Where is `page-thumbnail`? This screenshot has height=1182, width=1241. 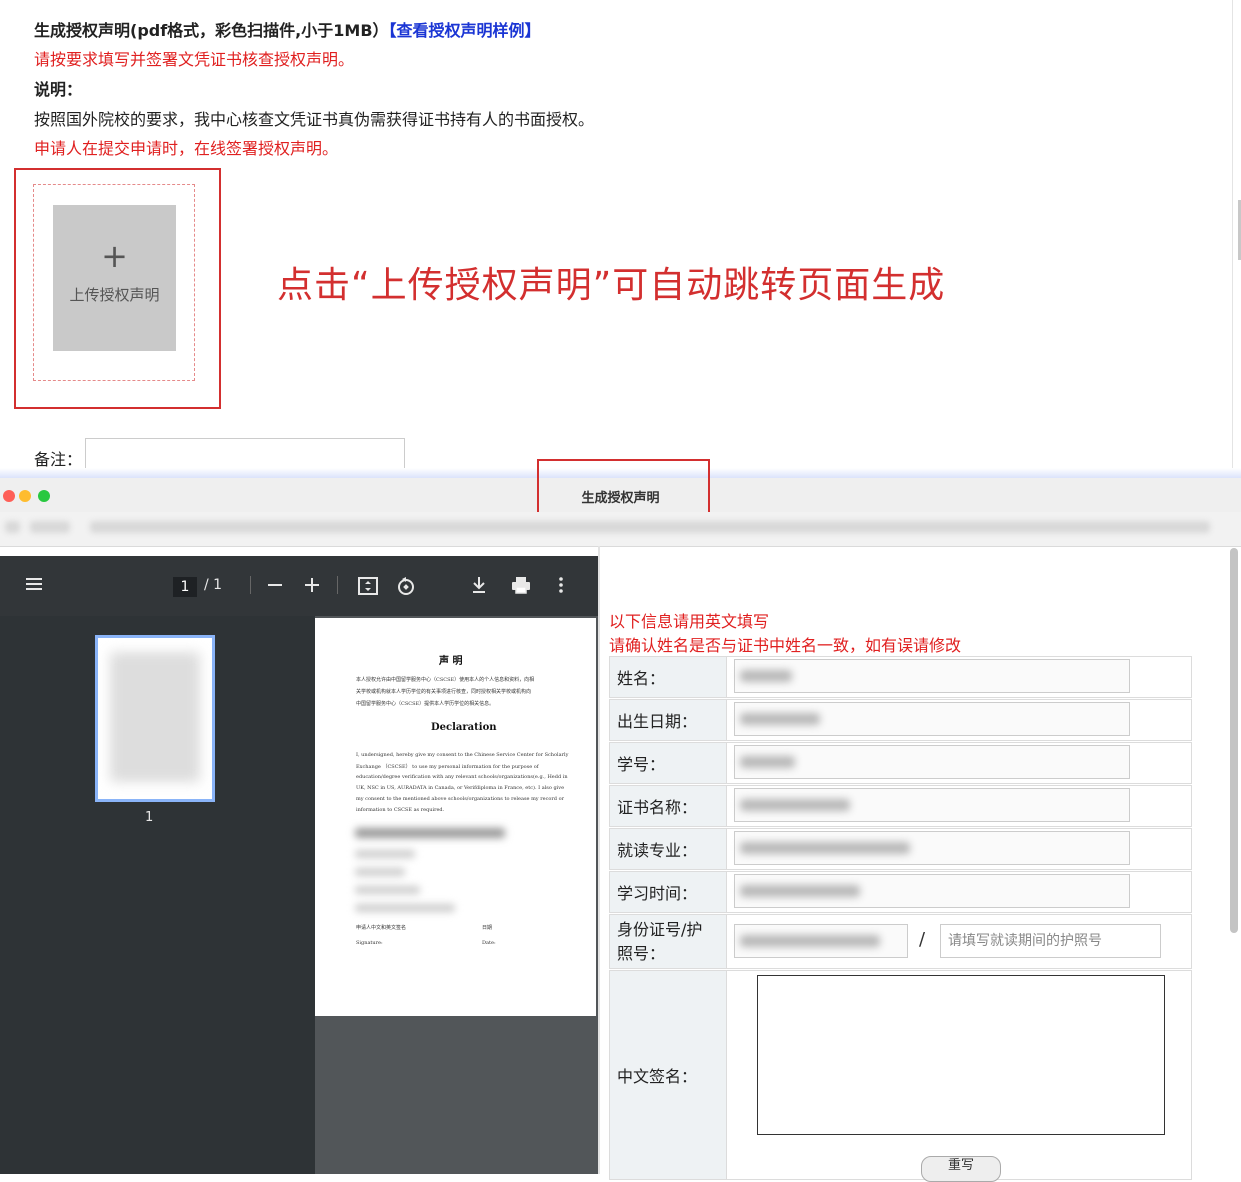
page-thumbnail is located at coordinates (155, 718).